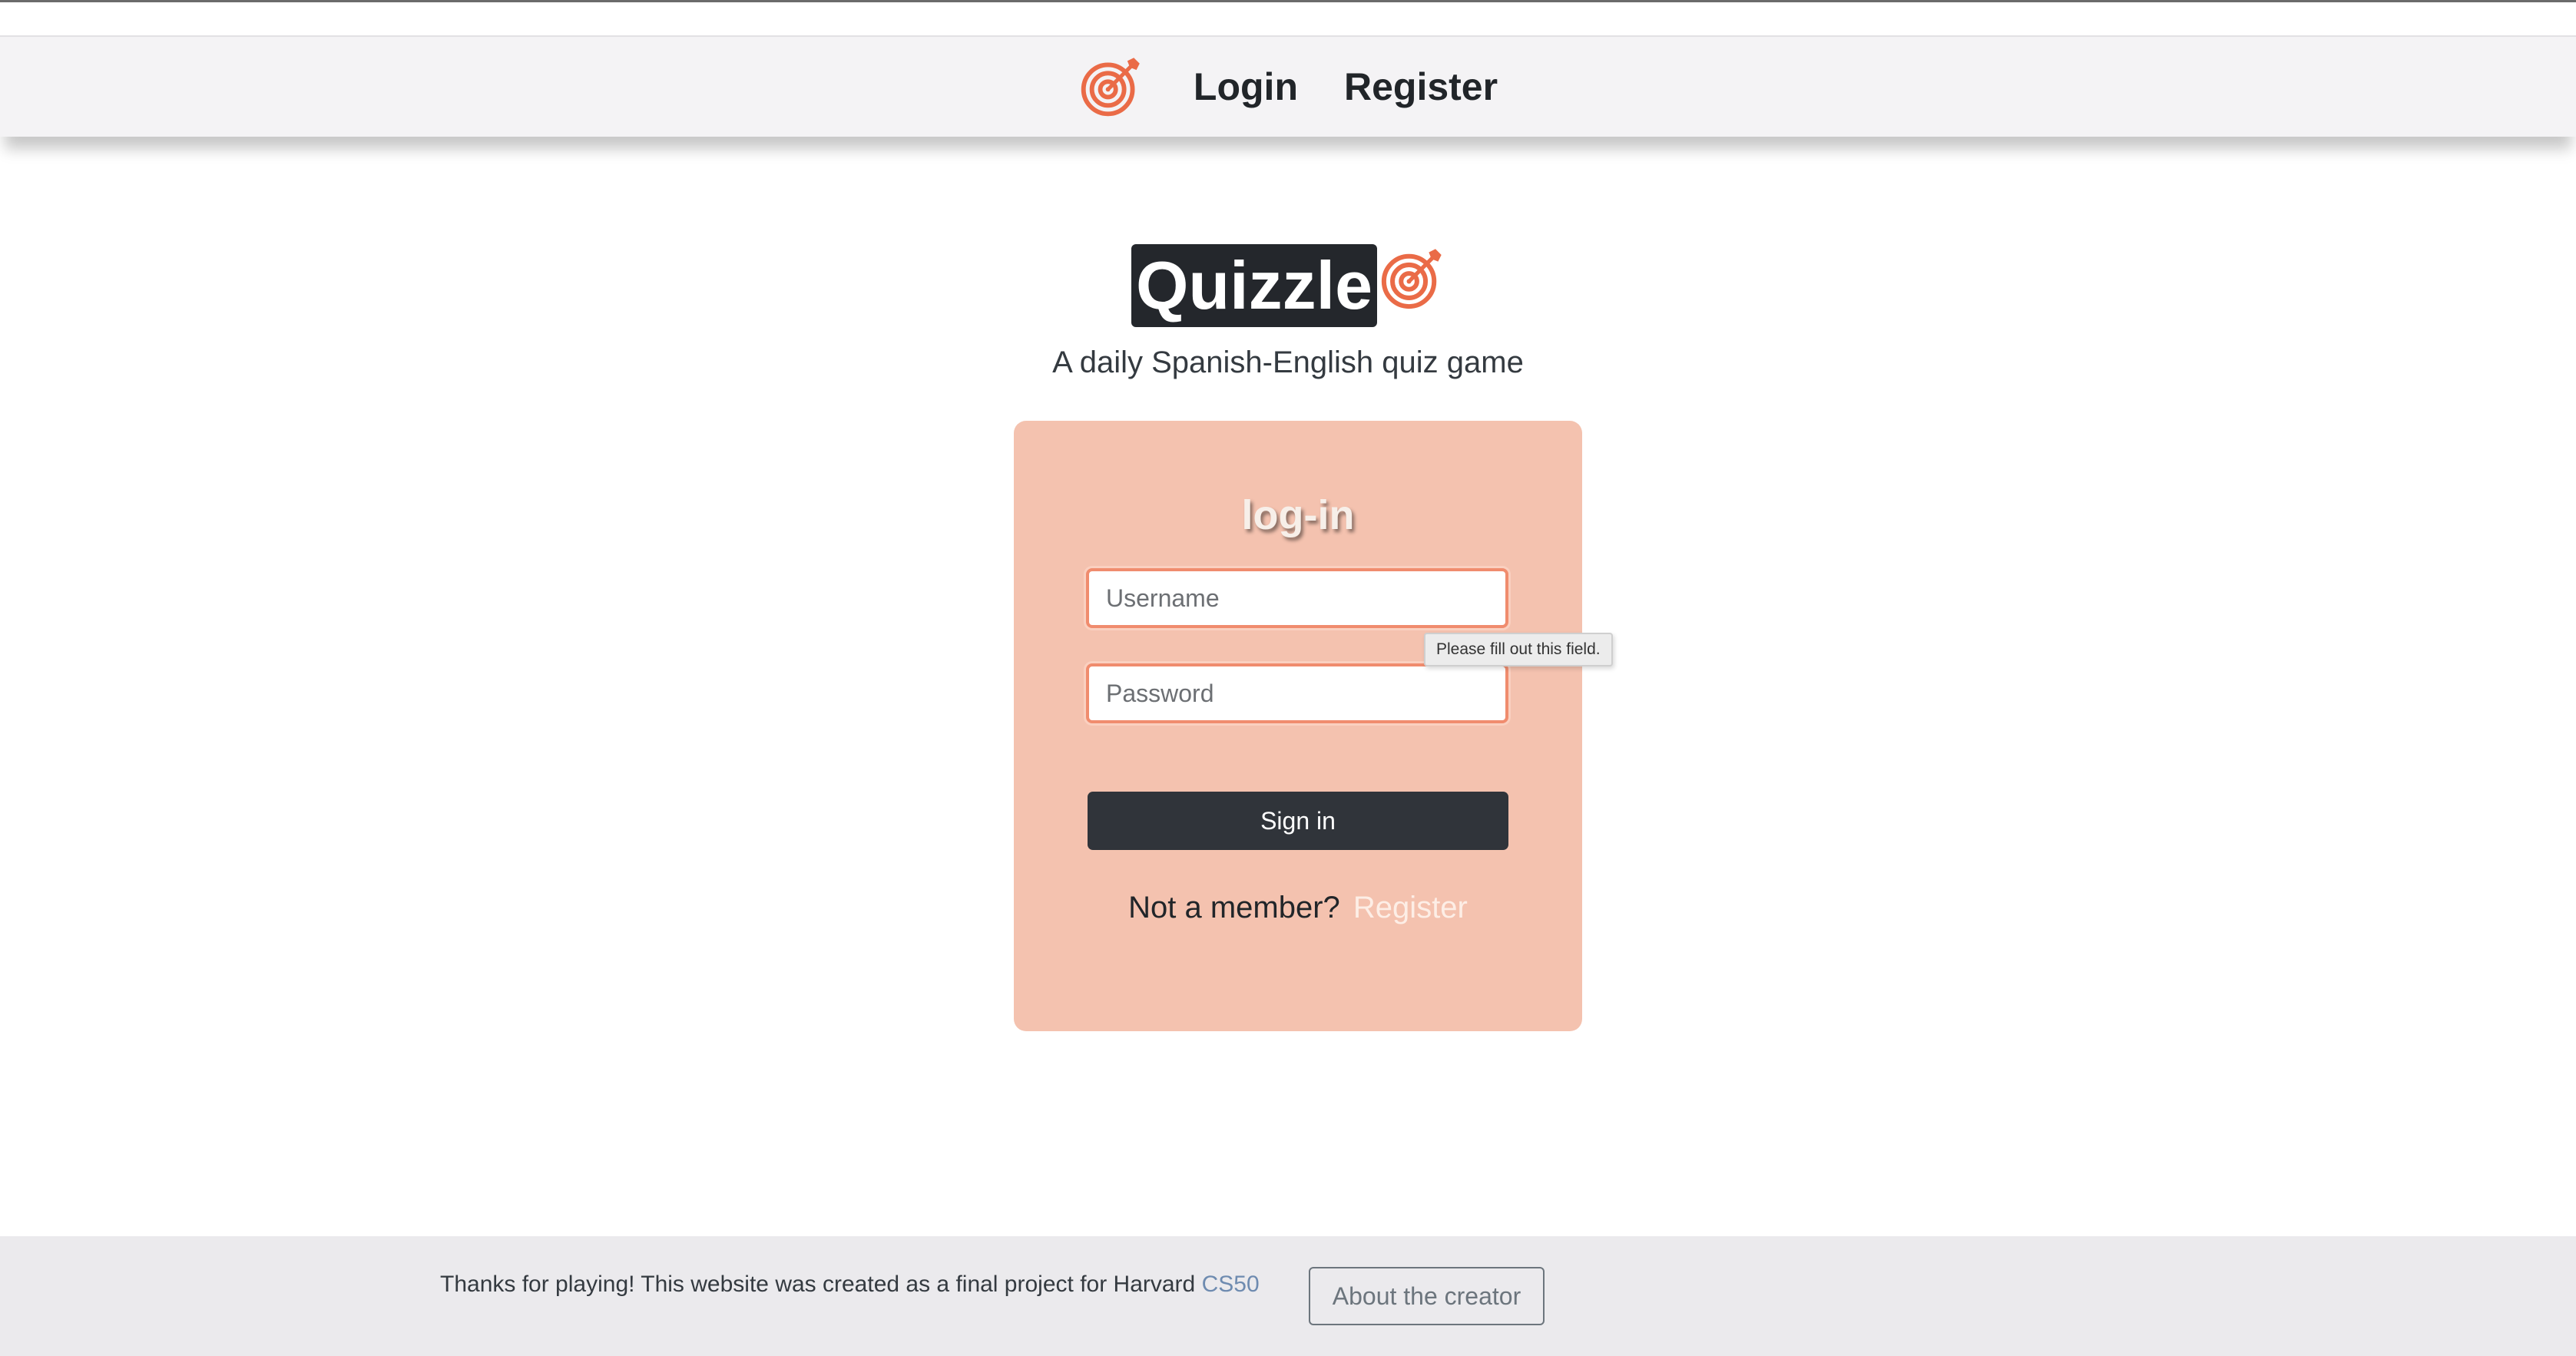 The image size is (2576, 1356). What do you see at coordinates (1298, 515) in the screenshot?
I see `login-heading: log-in` at bounding box center [1298, 515].